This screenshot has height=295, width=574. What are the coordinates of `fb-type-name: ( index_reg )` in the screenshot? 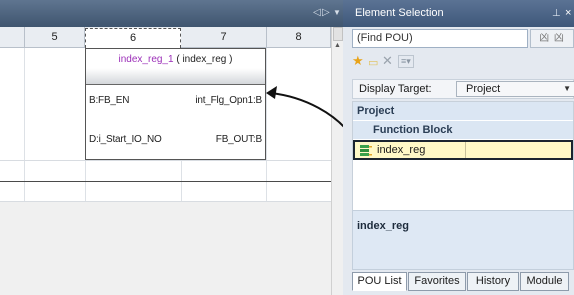 It's located at (204, 59).